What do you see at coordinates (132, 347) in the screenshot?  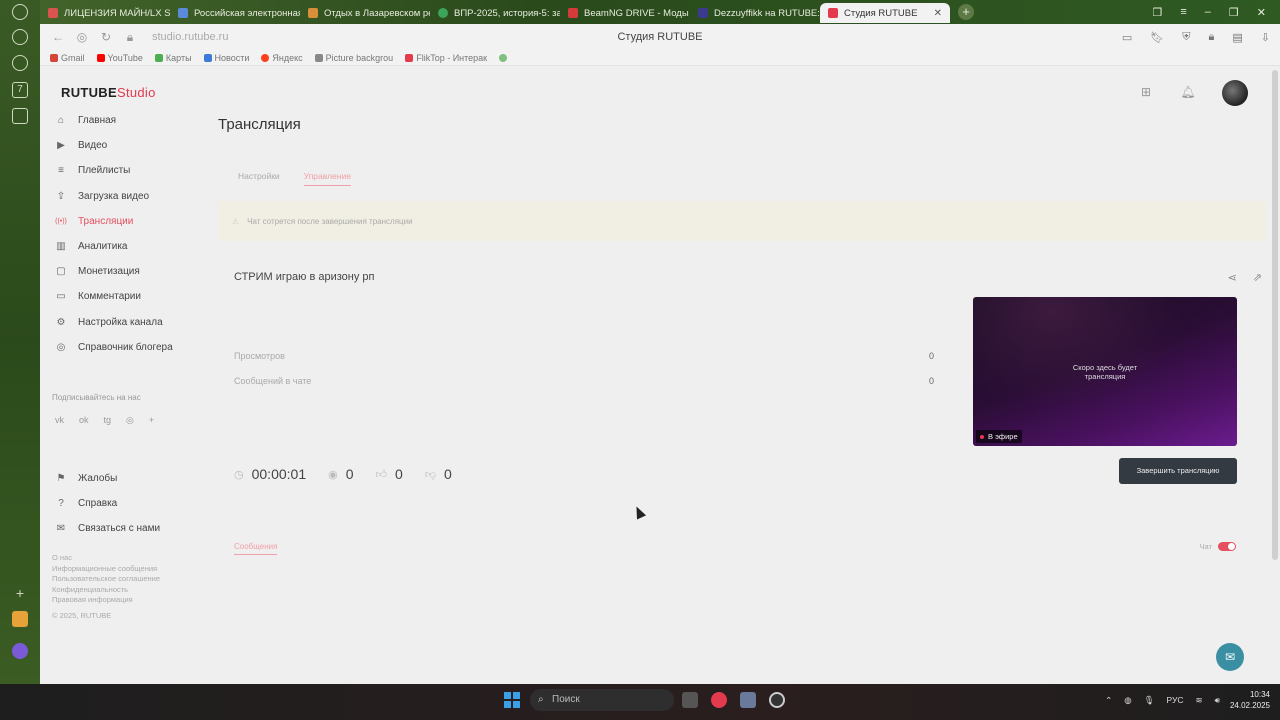 I see `sidebar-item-blogger-guide: ◎ Справочник блогера` at bounding box center [132, 347].